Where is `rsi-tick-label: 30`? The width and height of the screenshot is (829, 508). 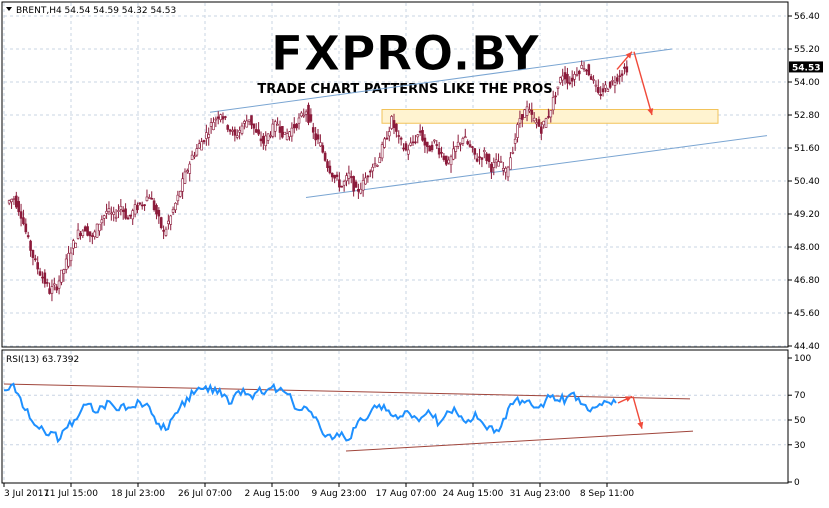 rsi-tick-label: 30 is located at coordinates (800, 446).